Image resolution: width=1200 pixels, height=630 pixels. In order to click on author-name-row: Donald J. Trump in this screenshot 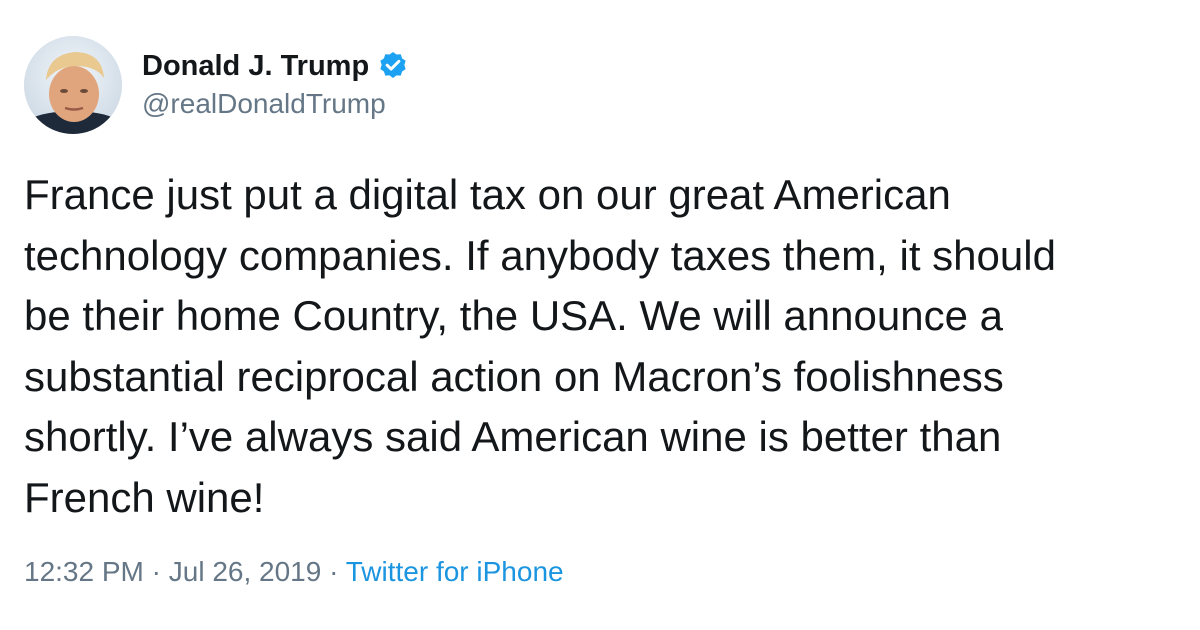, I will do `click(275, 66)`.